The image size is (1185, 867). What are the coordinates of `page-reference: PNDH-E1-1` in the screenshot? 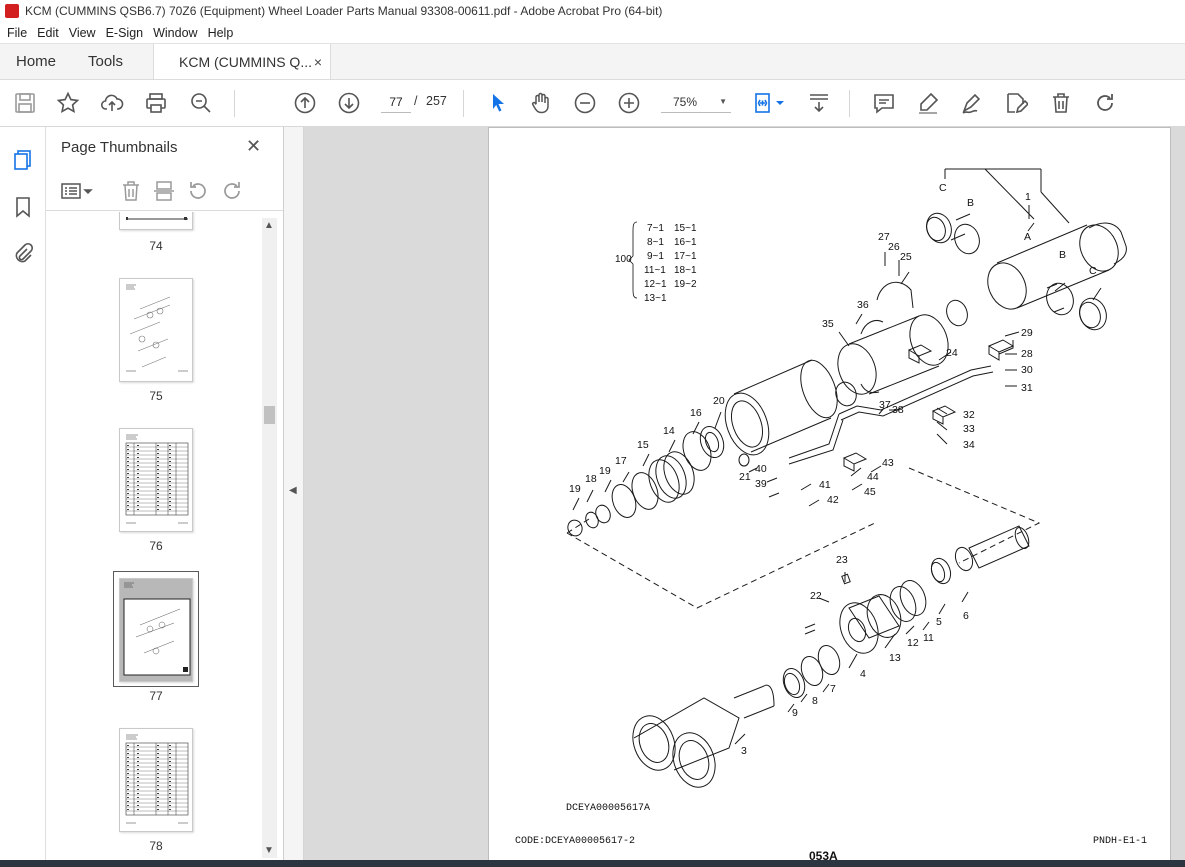 It's located at (1120, 841).